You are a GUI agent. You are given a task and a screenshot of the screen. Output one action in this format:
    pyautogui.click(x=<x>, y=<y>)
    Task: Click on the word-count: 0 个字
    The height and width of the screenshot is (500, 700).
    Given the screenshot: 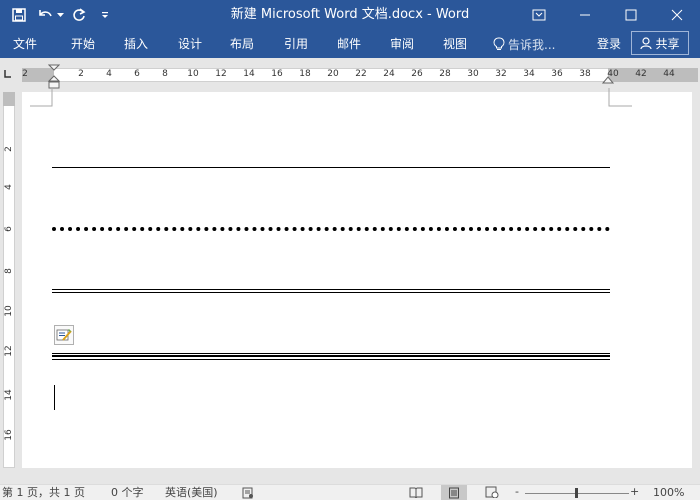 What is the action you would take?
    pyautogui.click(x=127, y=493)
    